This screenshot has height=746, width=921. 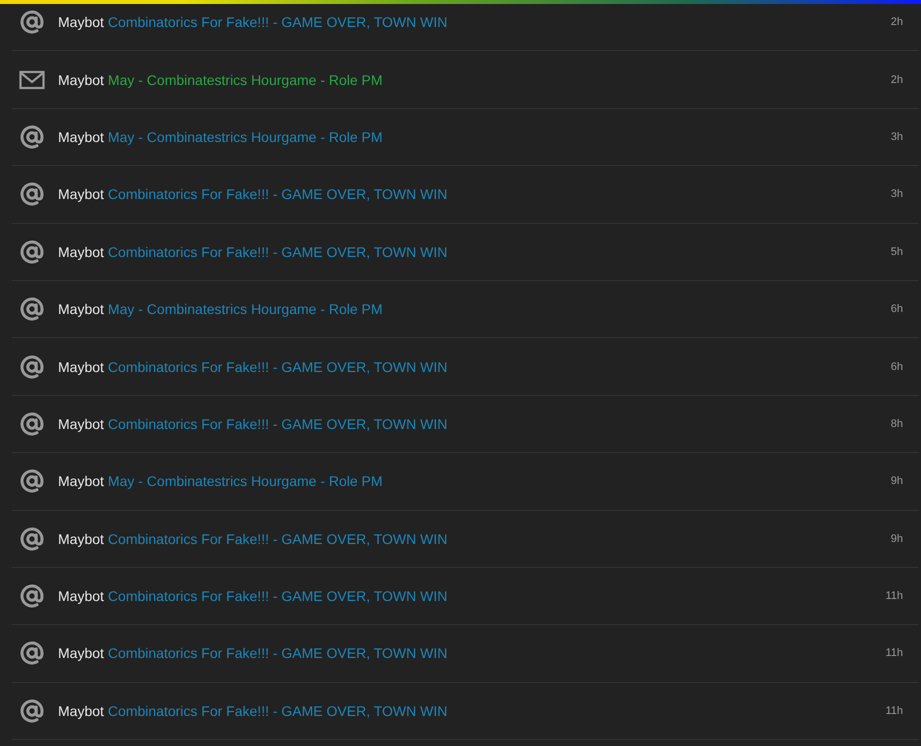 What do you see at coordinates (896, 424) in the screenshot?
I see `timestamp: 8h` at bounding box center [896, 424].